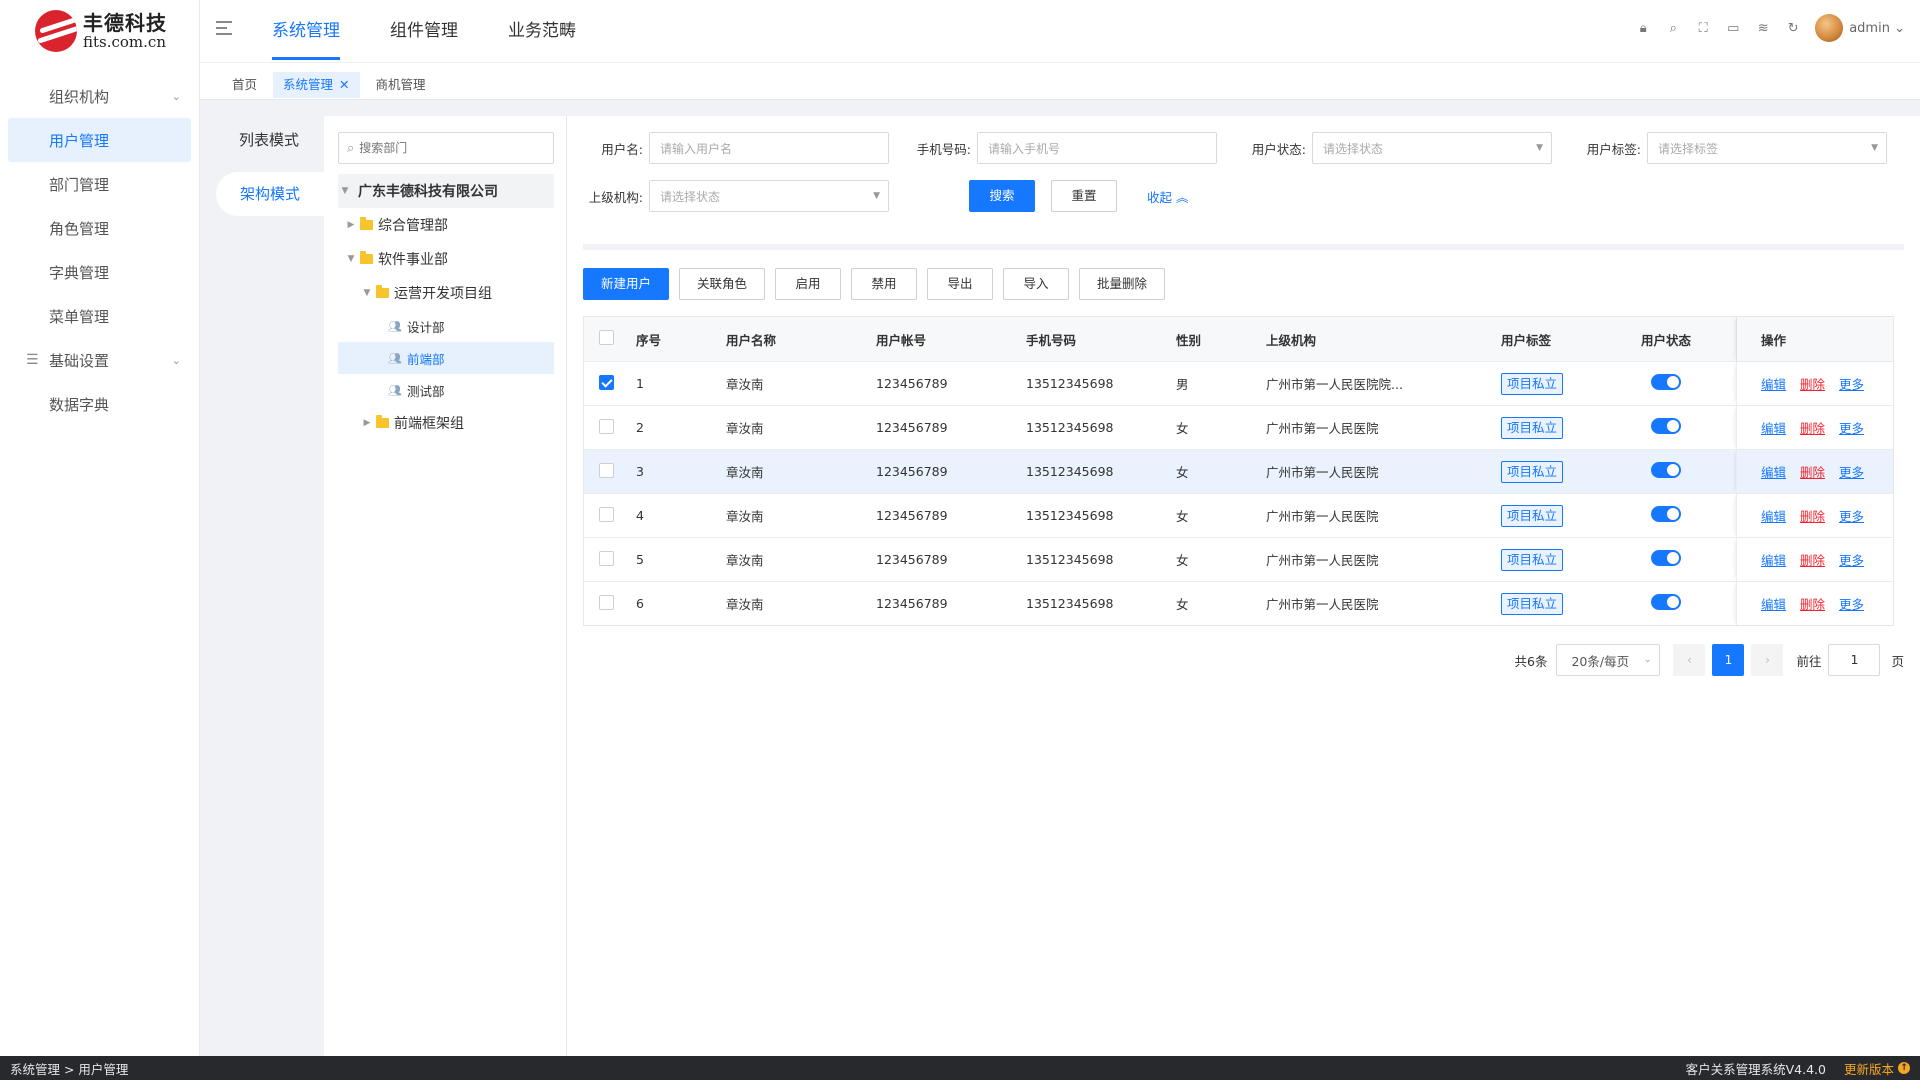  What do you see at coordinates (1689, 660) in the screenshot?
I see `prev-page-button: ‹` at bounding box center [1689, 660].